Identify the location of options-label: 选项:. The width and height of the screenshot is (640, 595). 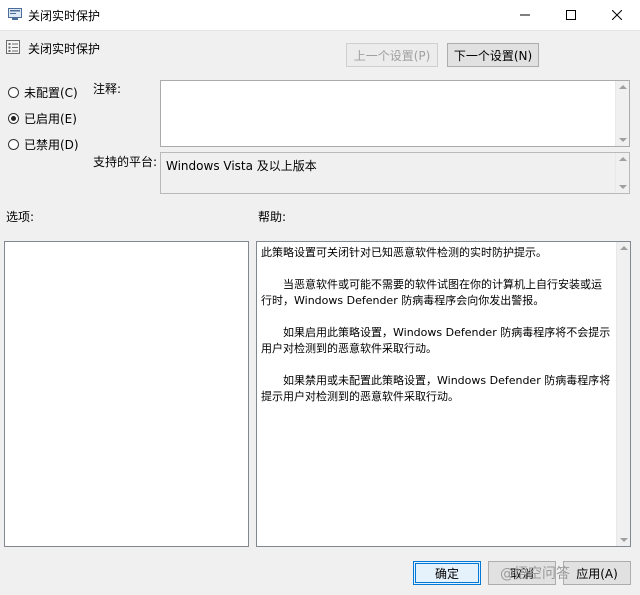
(20, 217).